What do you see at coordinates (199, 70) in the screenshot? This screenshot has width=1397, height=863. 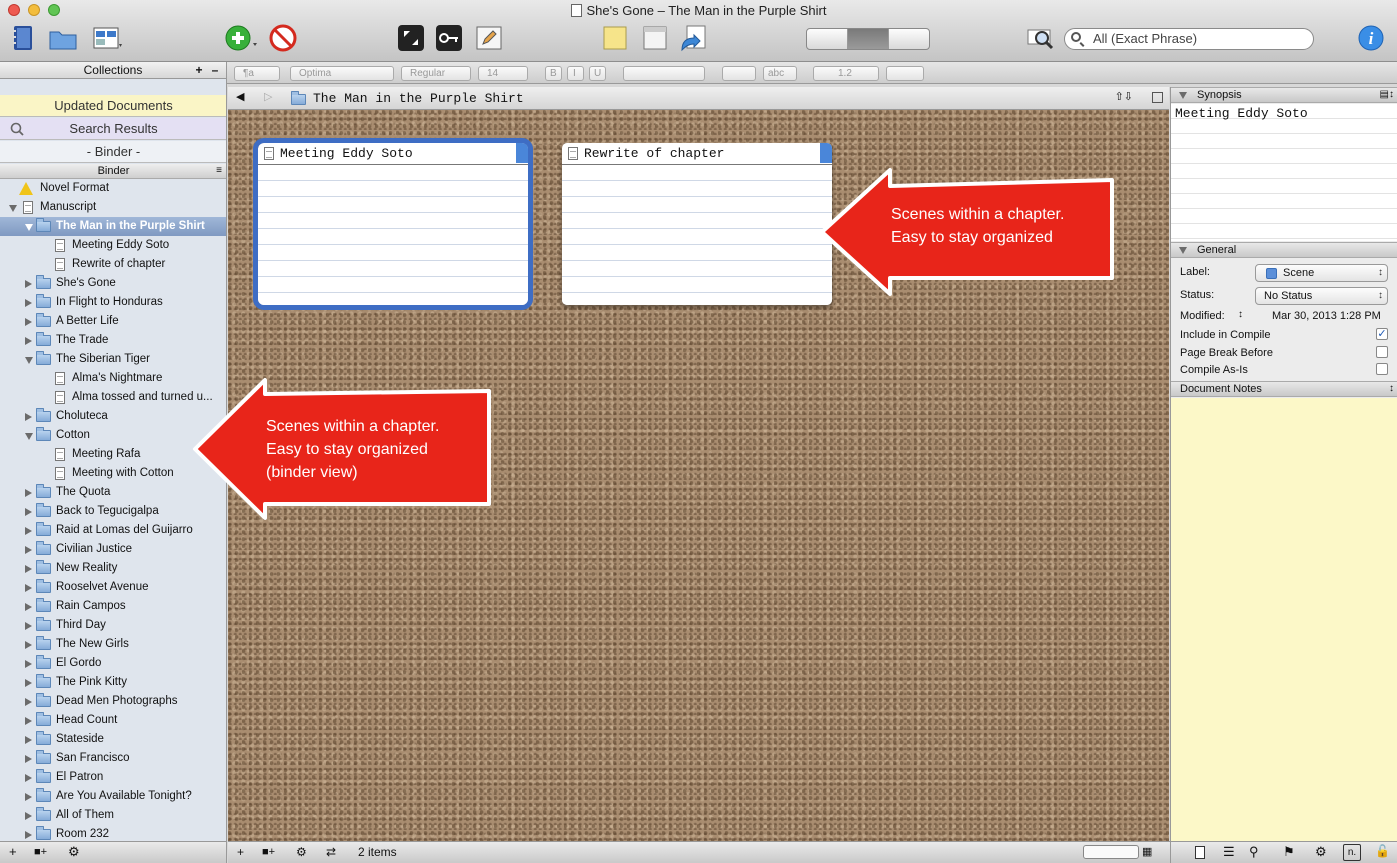 I see `add-collection-button: +` at bounding box center [199, 70].